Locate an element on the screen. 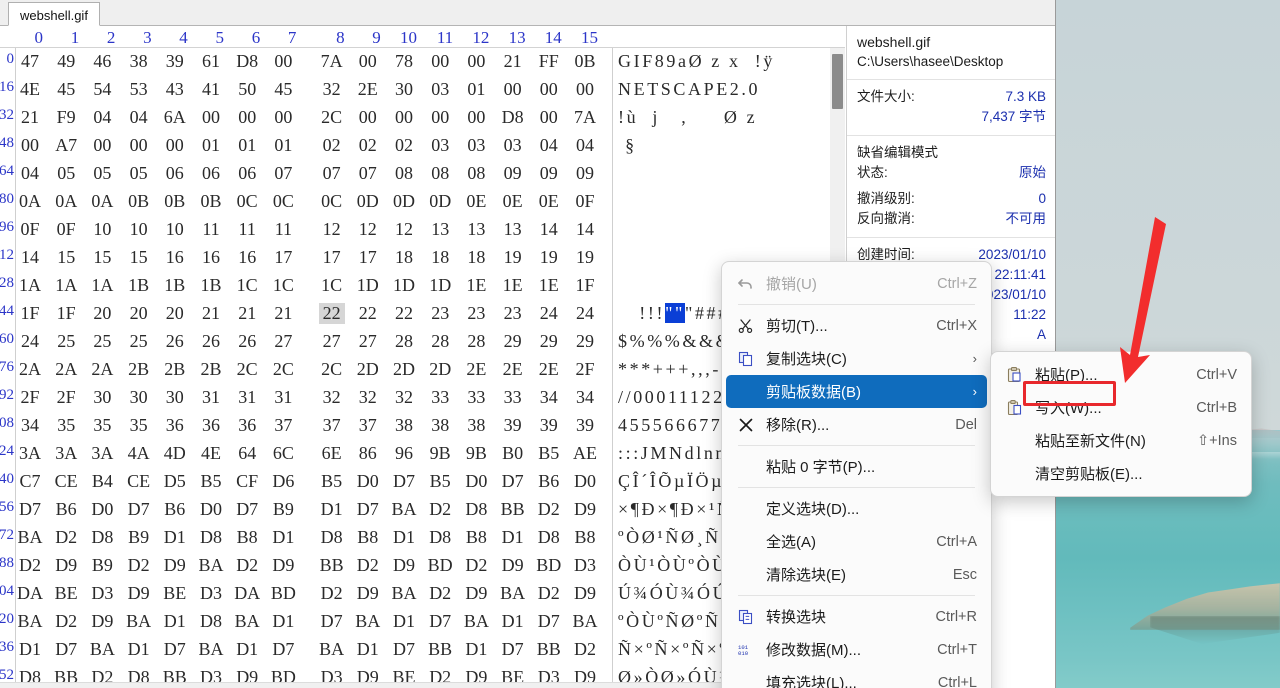  hex-ascii-row: NETSCAPE2.0 is located at coordinates (724, 93).